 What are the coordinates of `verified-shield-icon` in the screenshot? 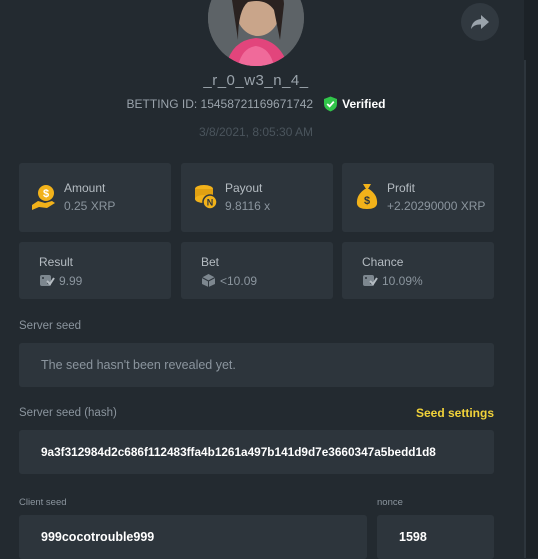 It's located at (331, 104).